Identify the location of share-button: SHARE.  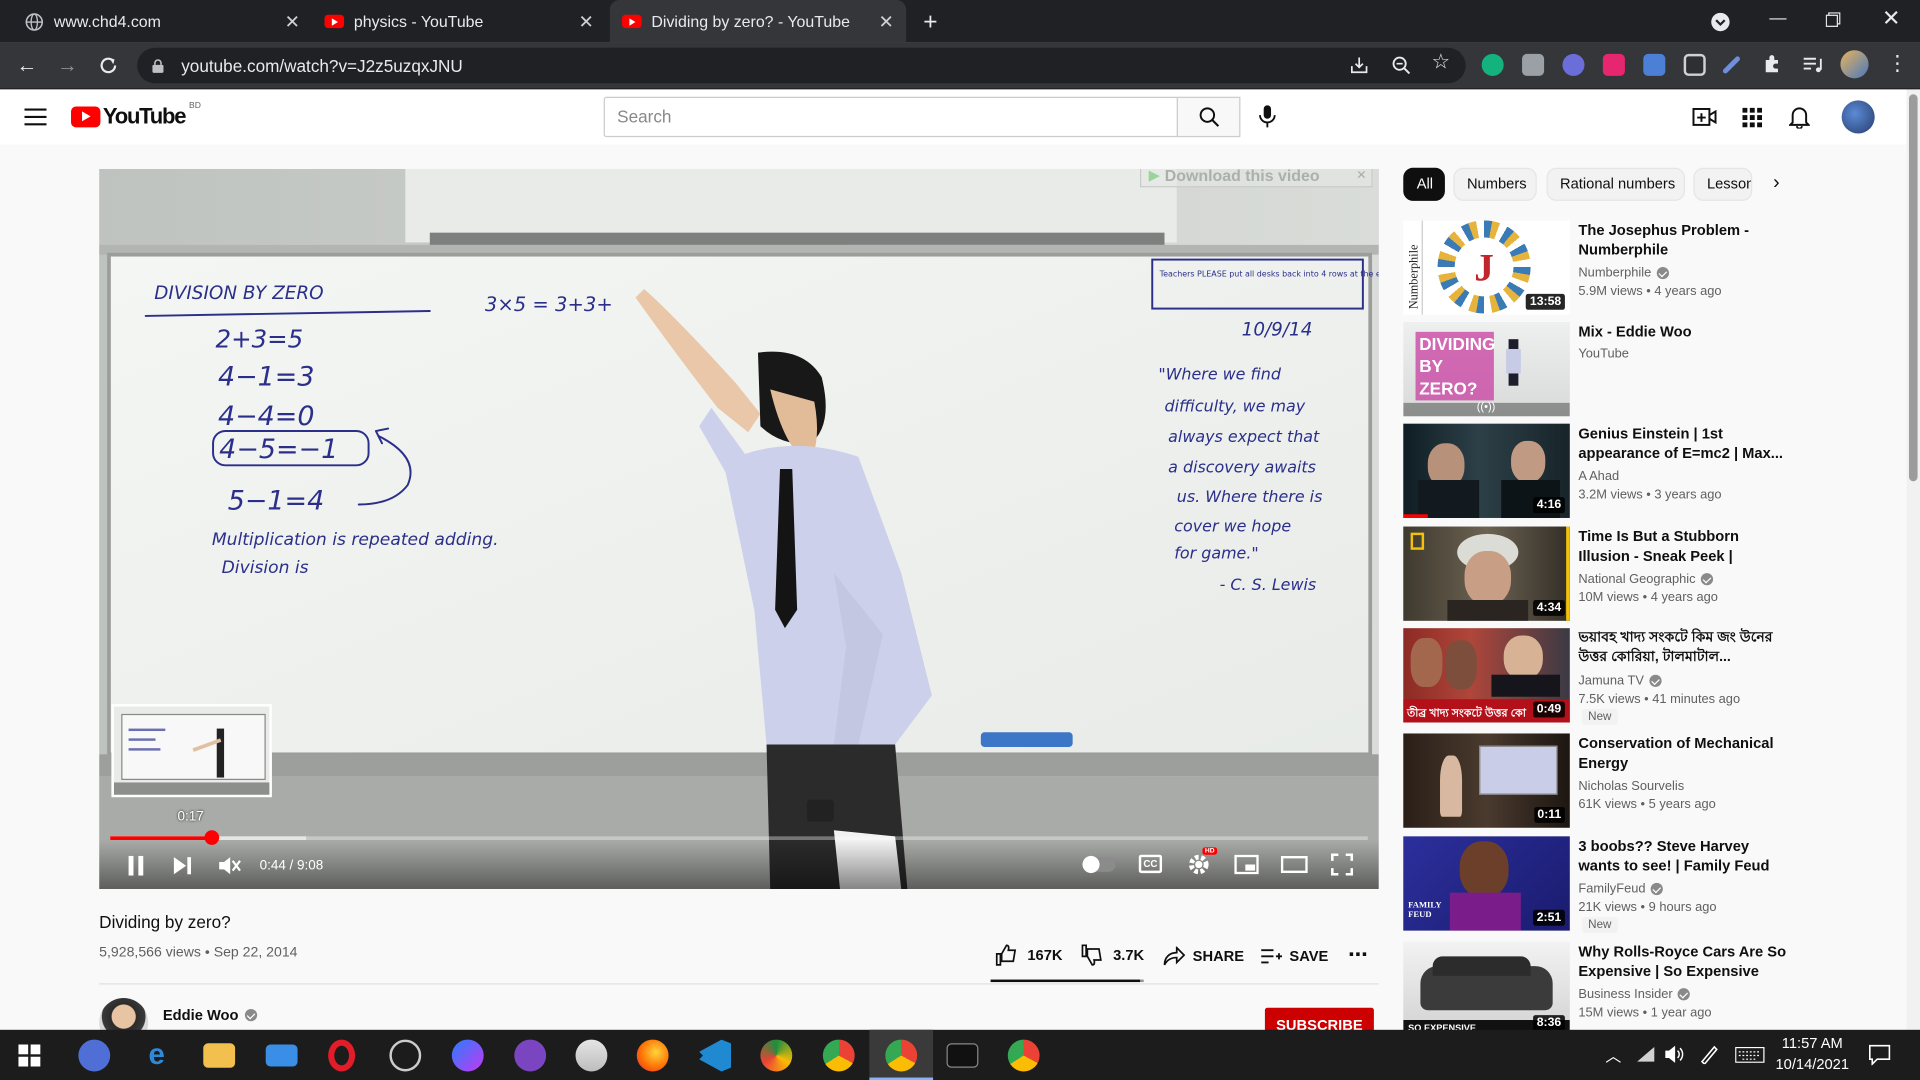
(1203, 956).